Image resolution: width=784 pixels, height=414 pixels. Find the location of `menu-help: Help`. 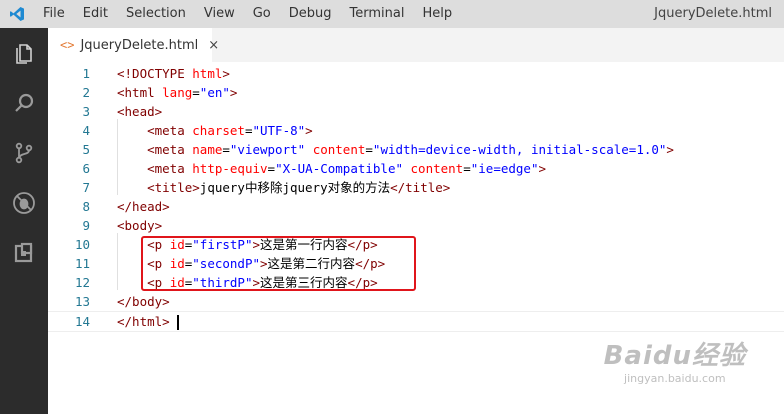

menu-help: Help is located at coordinates (437, 14).